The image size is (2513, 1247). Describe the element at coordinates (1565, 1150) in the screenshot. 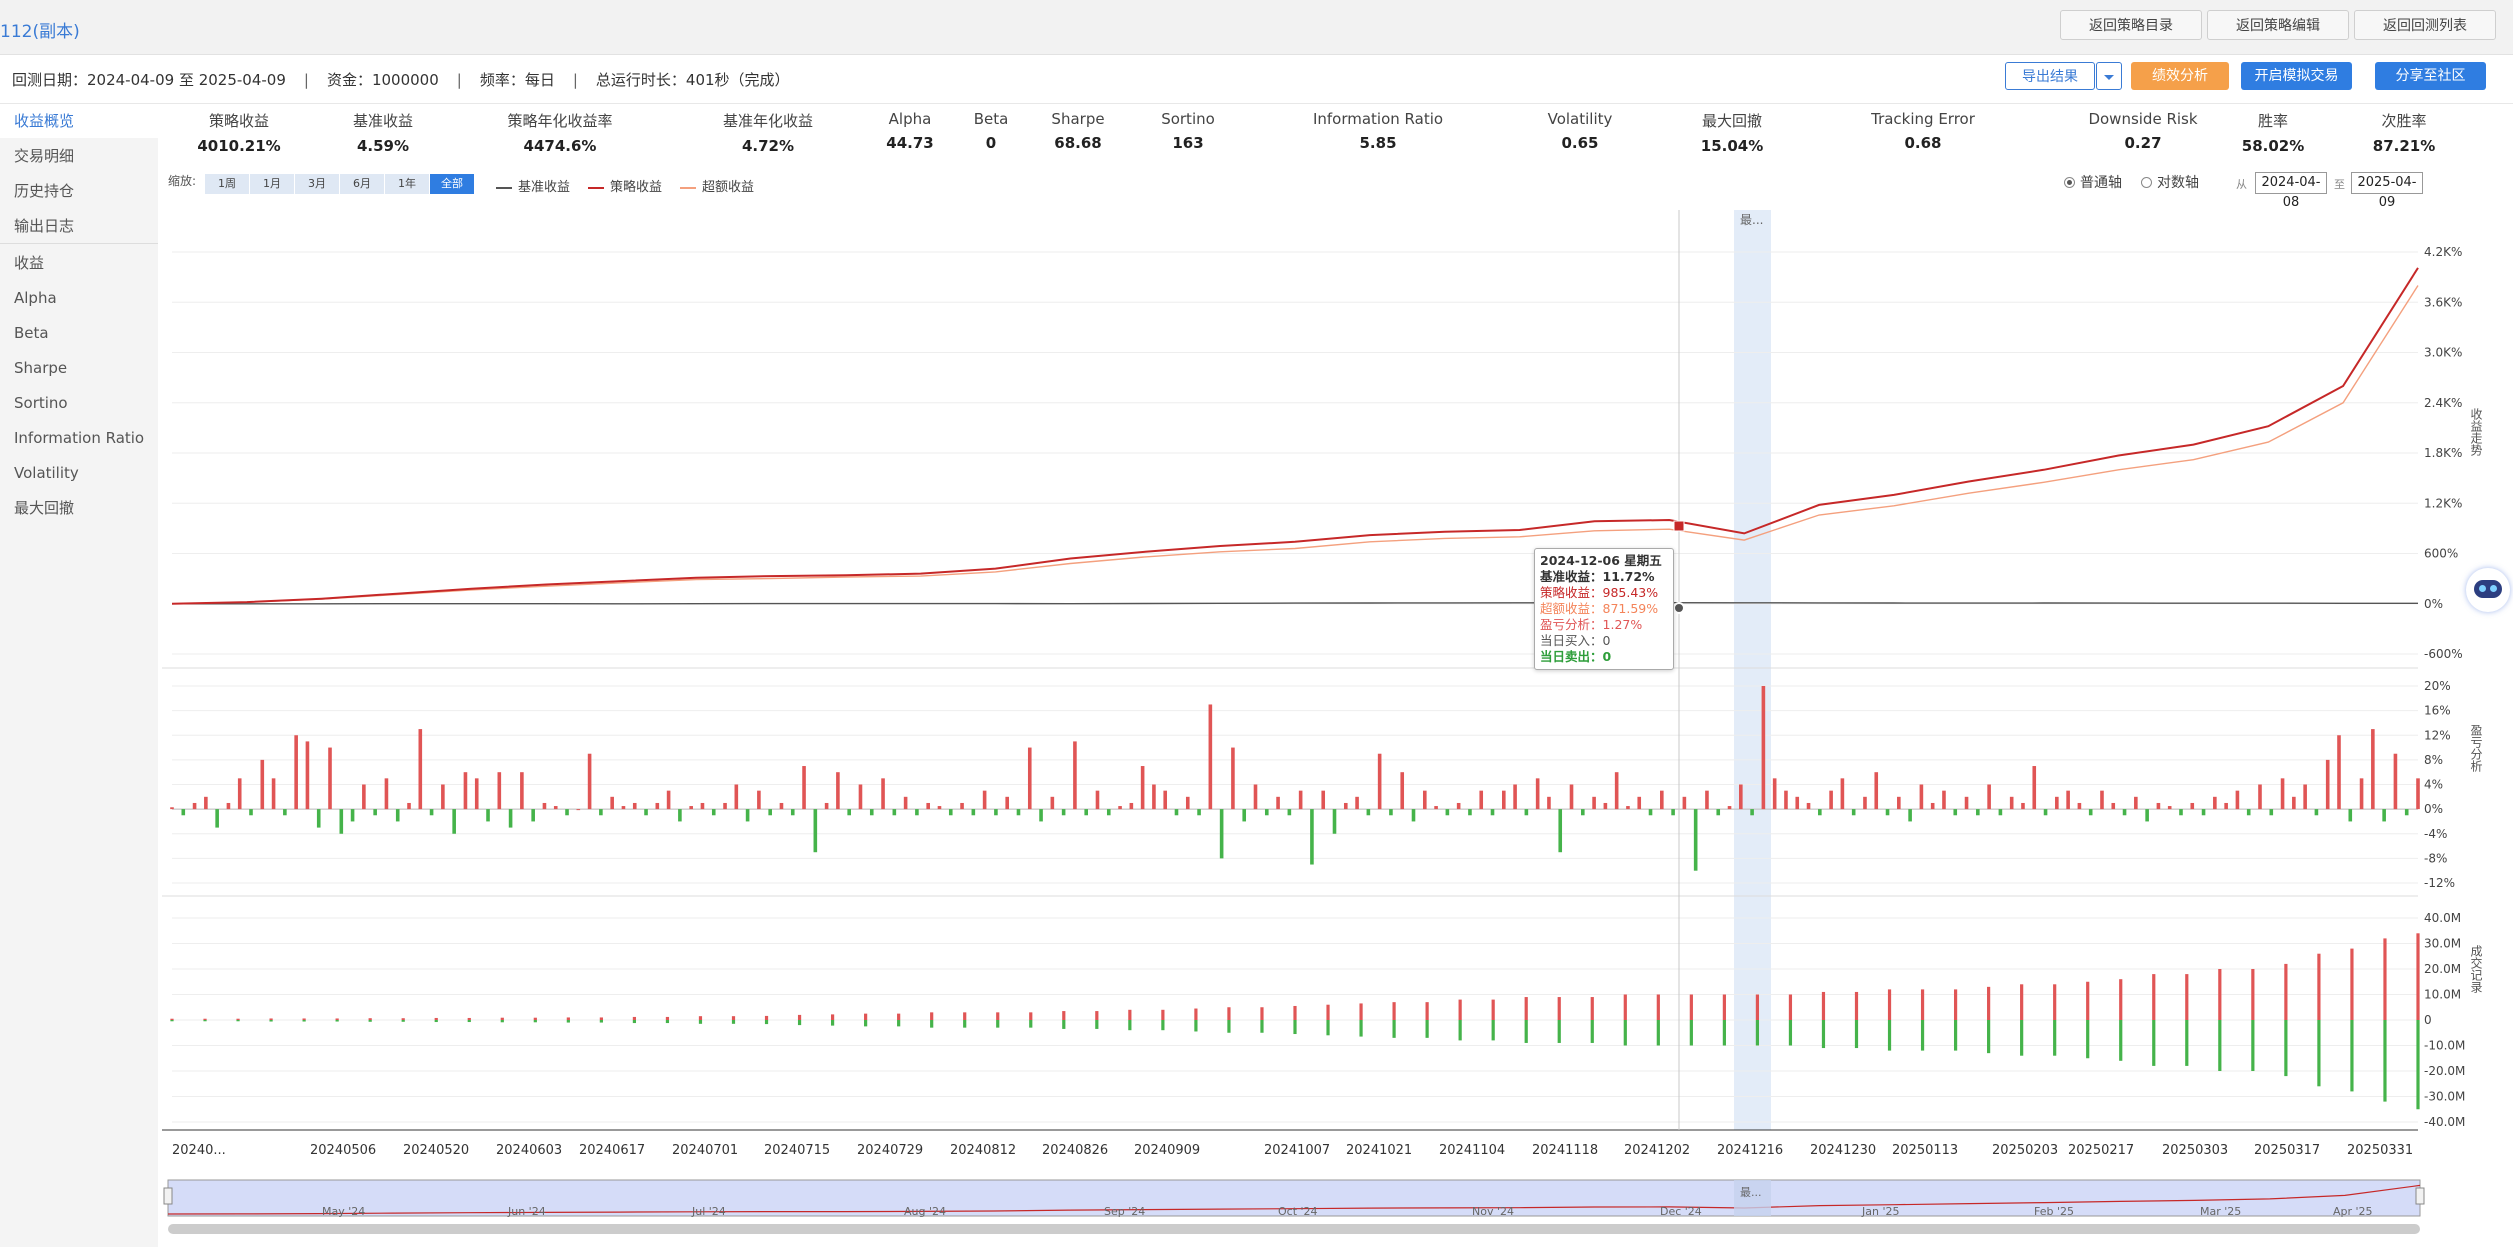

I see `x-tick-label: 20241118` at that location.